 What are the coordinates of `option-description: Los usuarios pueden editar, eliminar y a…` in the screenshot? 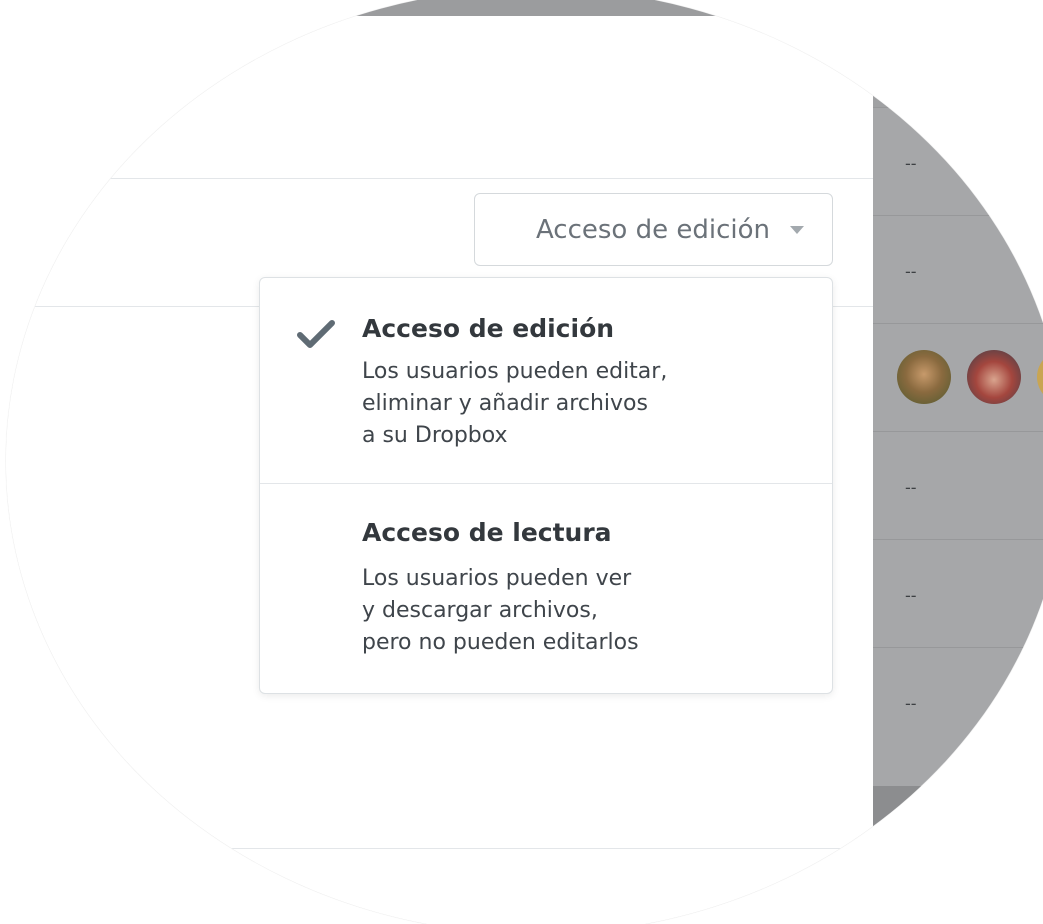 It's located at (514, 404).